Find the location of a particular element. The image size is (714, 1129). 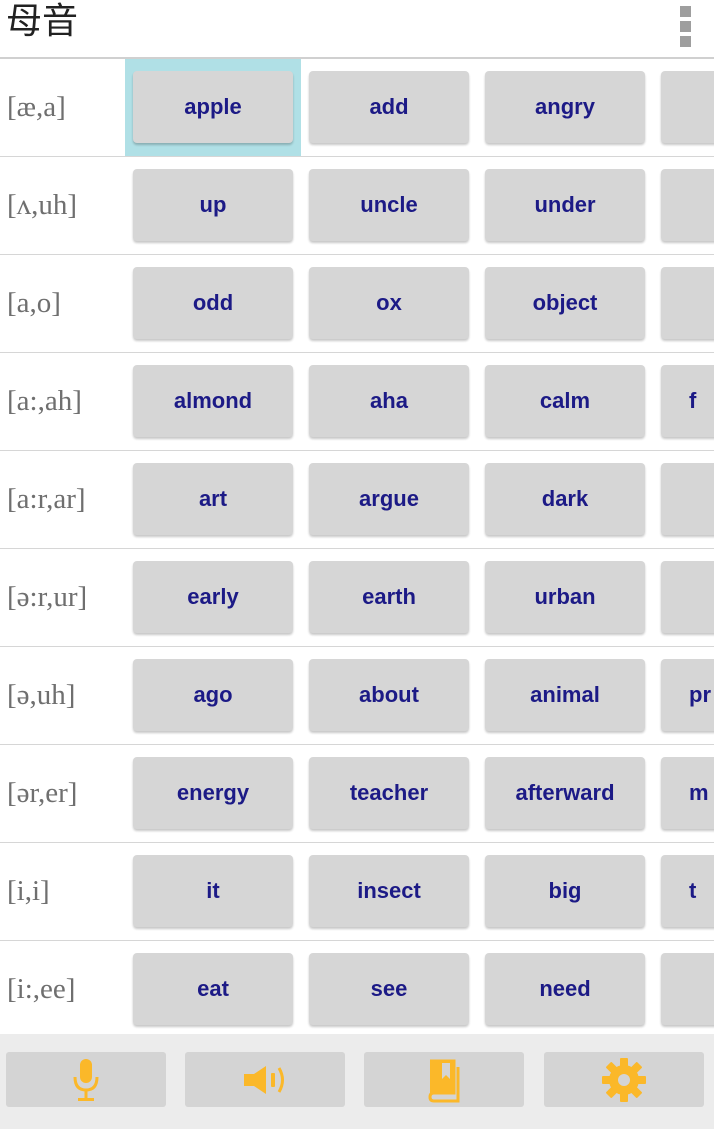

word-button: ago is located at coordinates (213, 695).